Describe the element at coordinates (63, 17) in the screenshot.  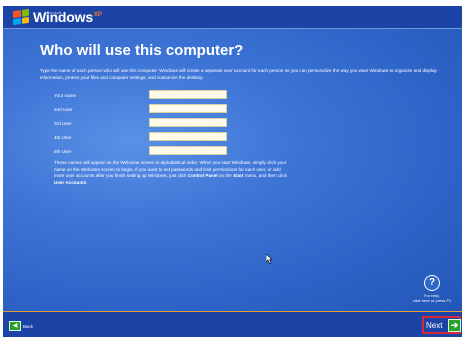
I see `windows-wordmark: Windows` at that location.